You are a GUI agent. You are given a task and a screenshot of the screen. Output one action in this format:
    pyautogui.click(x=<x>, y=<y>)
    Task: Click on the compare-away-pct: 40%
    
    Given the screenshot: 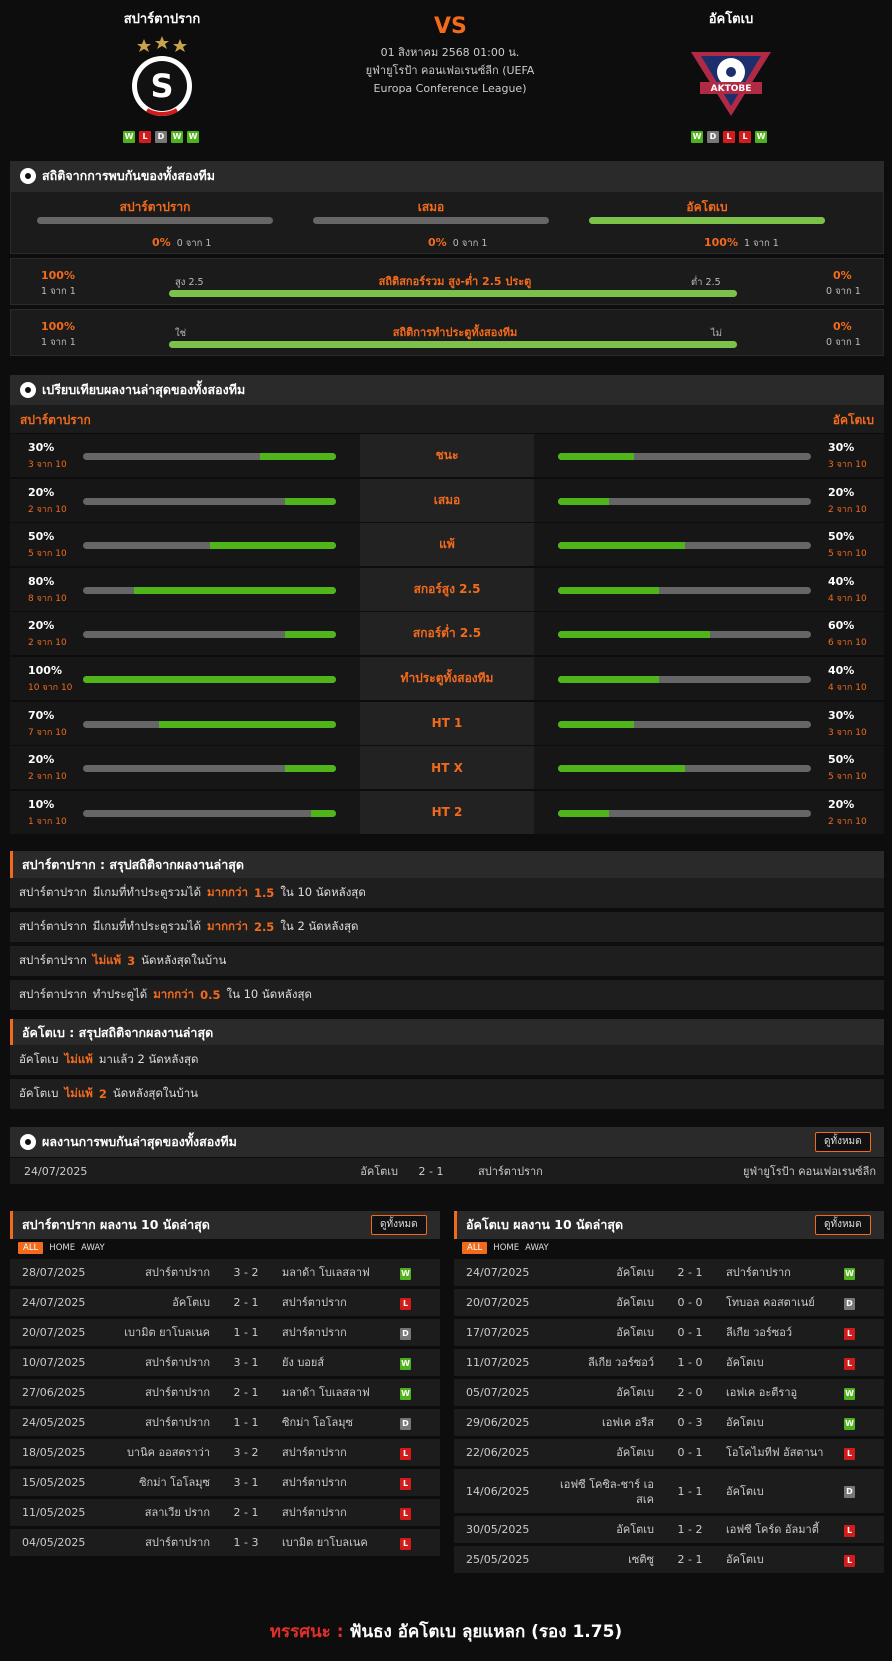 What is the action you would take?
    pyautogui.click(x=841, y=581)
    